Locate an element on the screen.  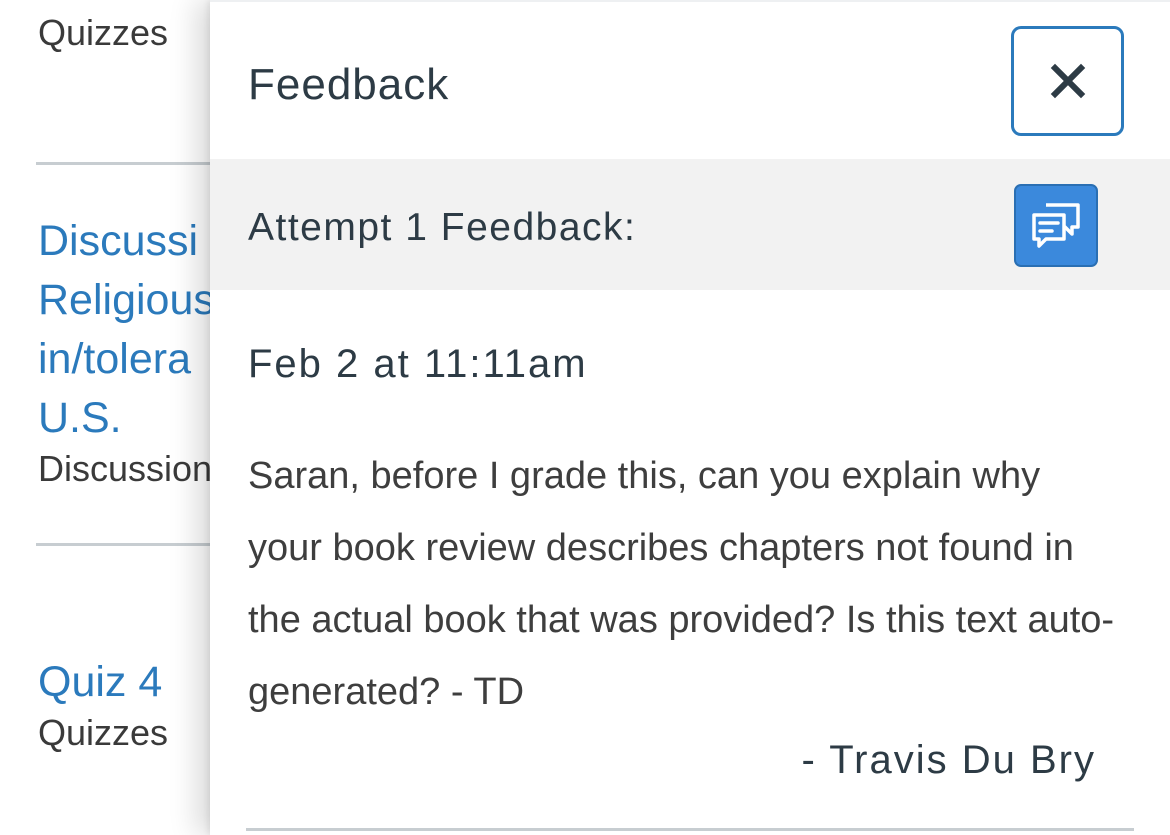
comments-button is located at coordinates (1056, 225).